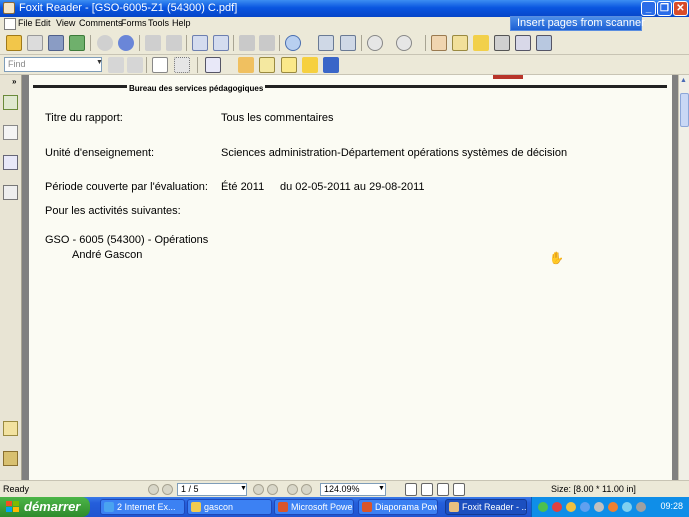  I want to click on network-icon, so click(543, 507).